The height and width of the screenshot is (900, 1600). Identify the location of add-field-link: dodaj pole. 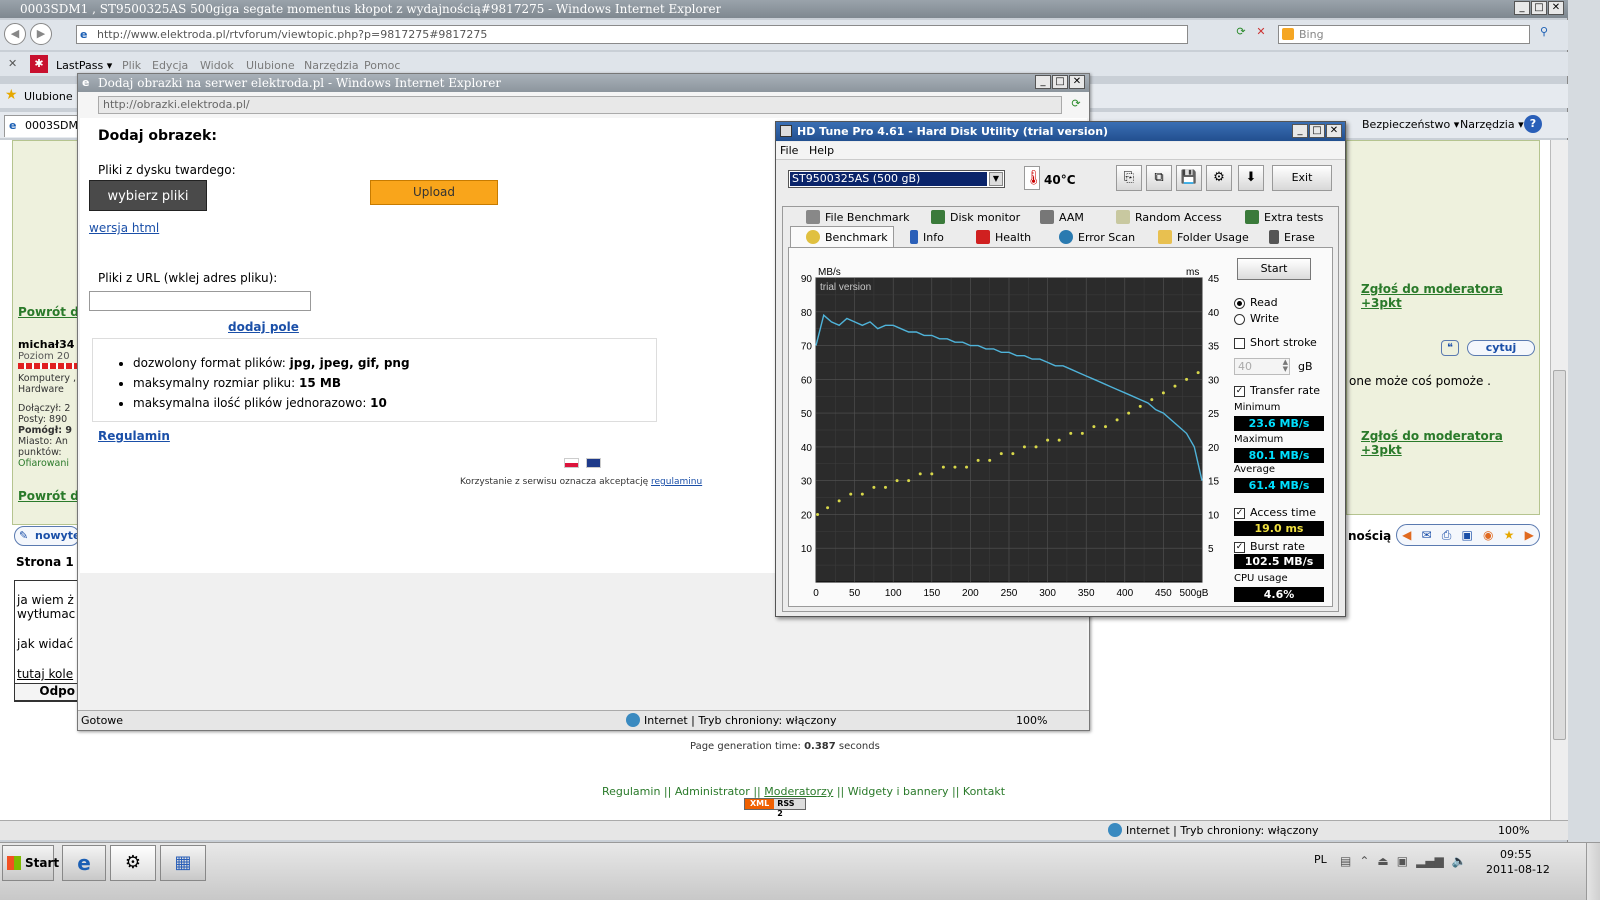
(263, 327).